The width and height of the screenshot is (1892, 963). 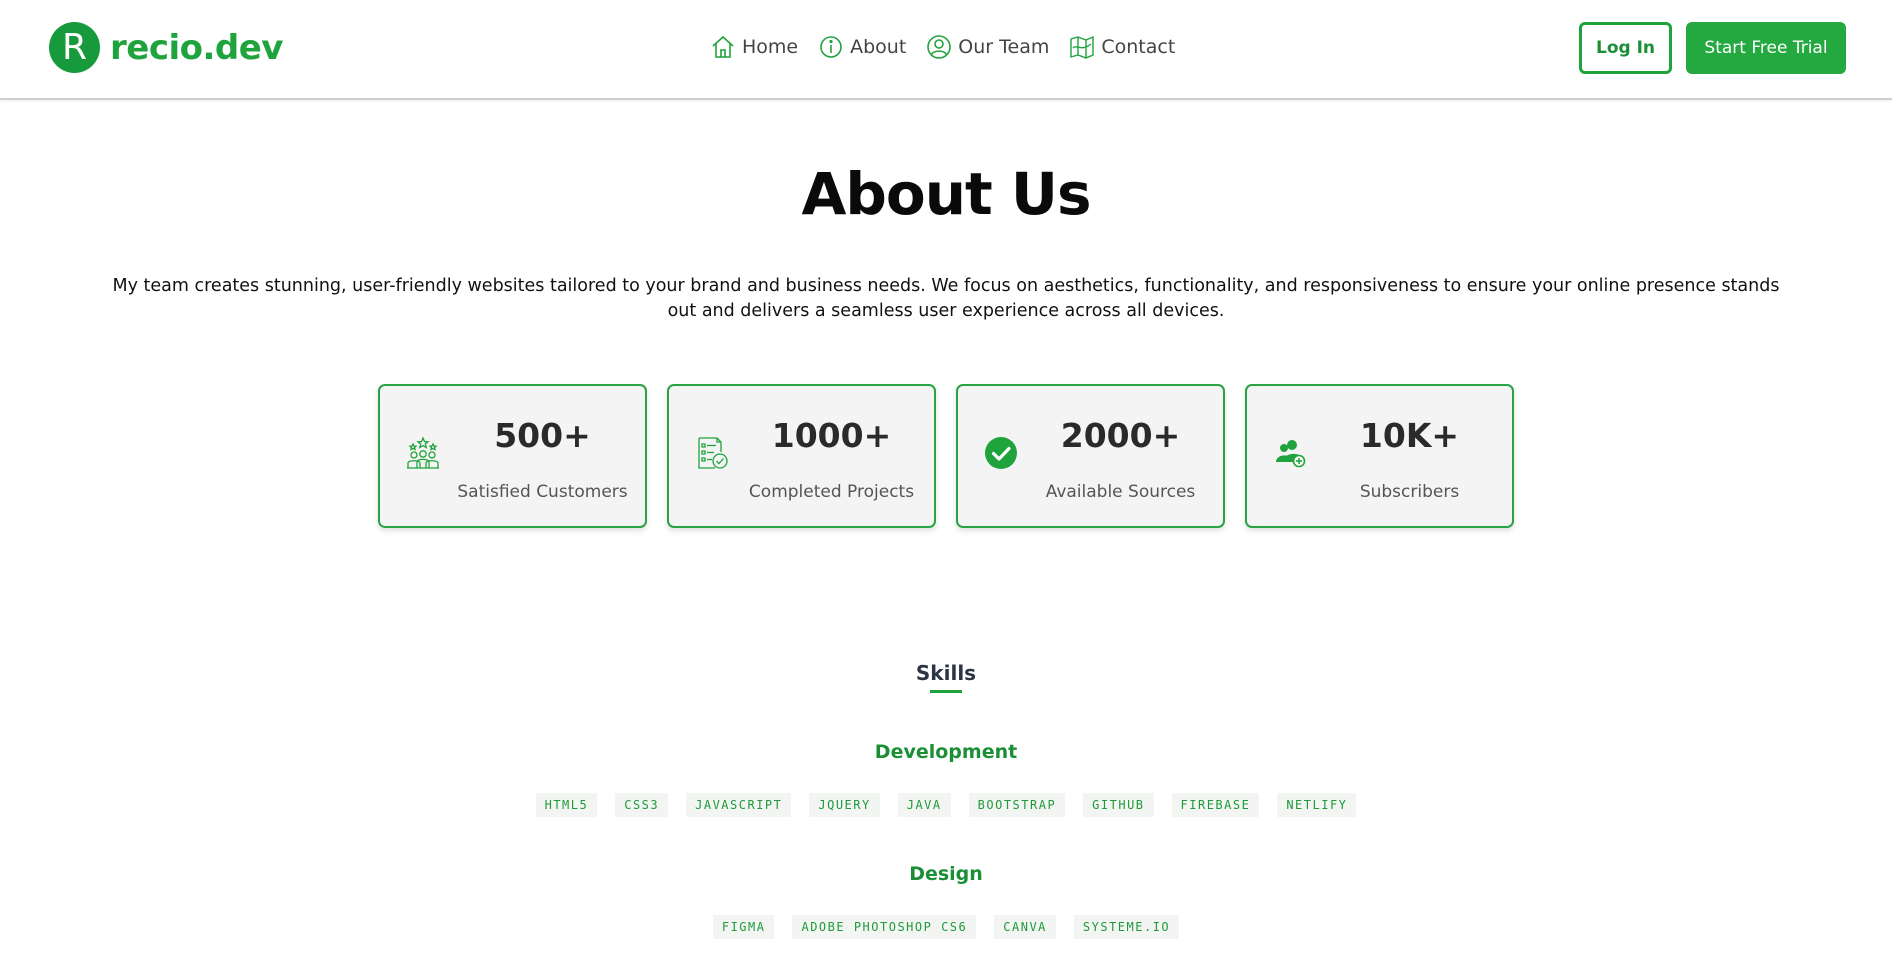 What do you see at coordinates (1138, 47) in the screenshot?
I see `nav-label-contact: Contact` at bounding box center [1138, 47].